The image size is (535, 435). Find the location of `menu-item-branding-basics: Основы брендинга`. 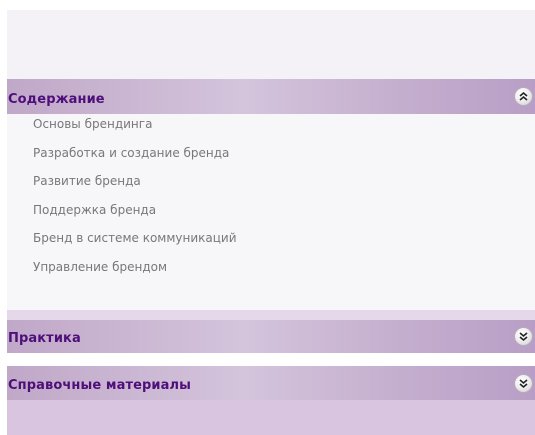

menu-item-branding-basics: Основы брендинга is located at coordinates (135, 124).